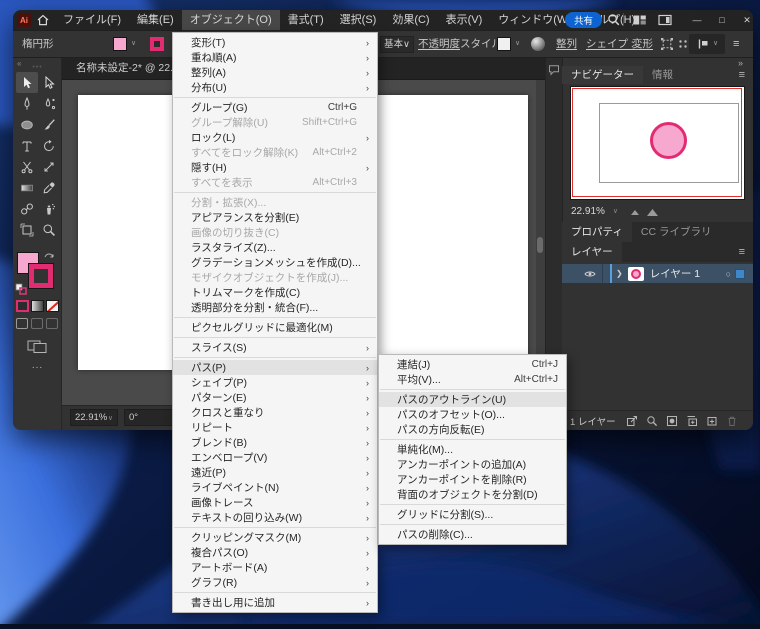  I want to click on gradient-mode-button, so click(37, 306).